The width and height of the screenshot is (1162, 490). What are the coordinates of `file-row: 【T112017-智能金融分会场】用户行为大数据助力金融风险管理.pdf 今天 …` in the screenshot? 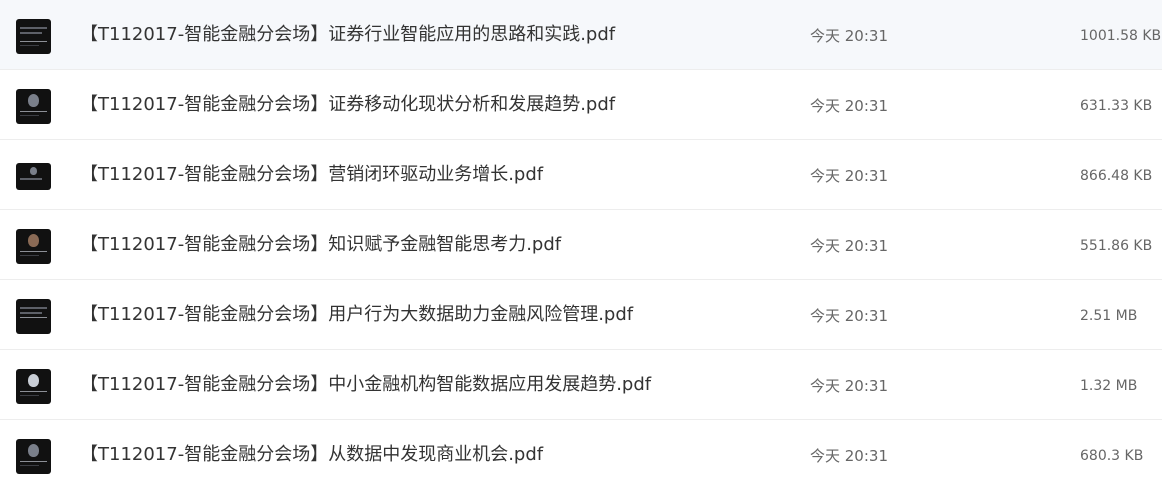 It's located at (581, 315).